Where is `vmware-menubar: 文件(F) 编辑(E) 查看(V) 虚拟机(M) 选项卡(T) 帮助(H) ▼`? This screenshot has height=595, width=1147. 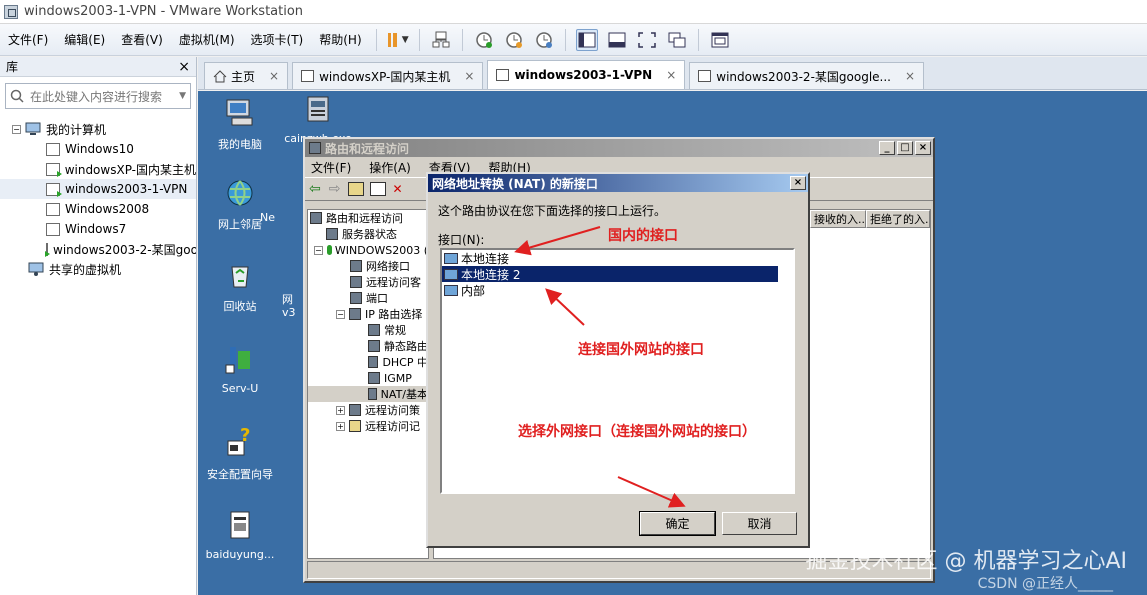 vmware-menubar: 文件(F) 编辑(E) 查看(V) 虚拟机(M) 选项卡(T) 帮助(H) ▼ is located at coordinates (573, 40).